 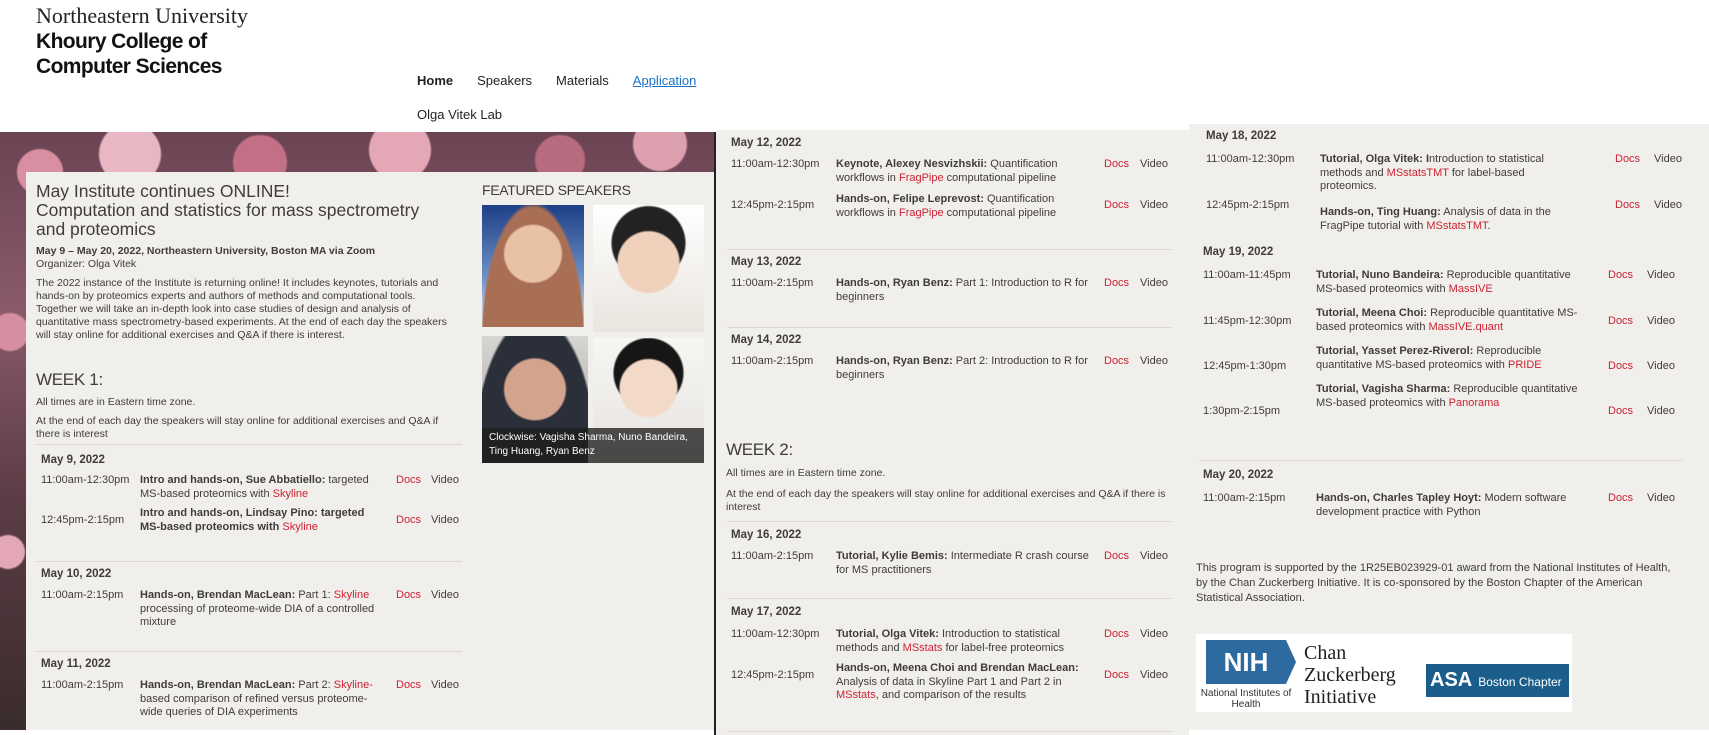 What do you see at coordinates (86, 264) in the screenshot?
I see `intro-organizer: Organizer: Olga Vitek` at bounding box center [86, 264].